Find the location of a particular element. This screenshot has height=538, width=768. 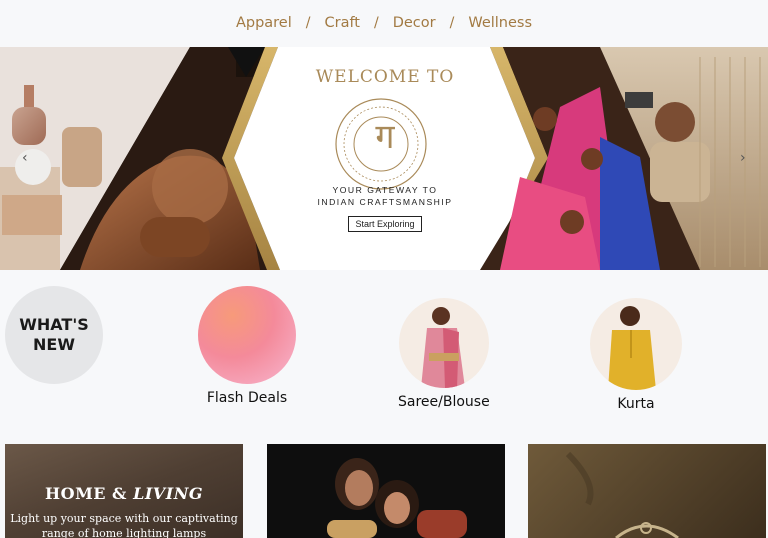

home-title-part-a: HOME & is located at coordinates (89, 493).